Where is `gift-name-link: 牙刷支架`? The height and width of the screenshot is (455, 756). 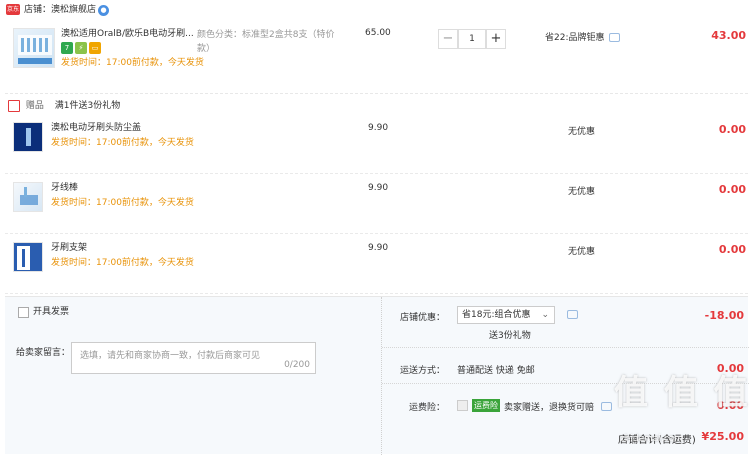 gift-name-link: 牙刷支架 is located at coordinates (69, 248).